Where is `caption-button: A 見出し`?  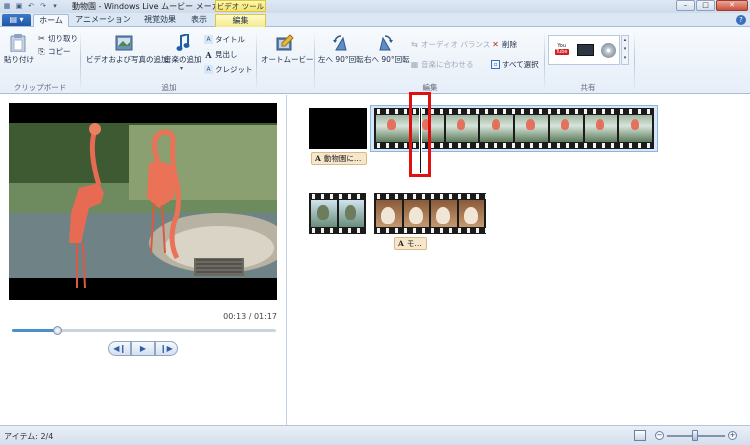
caption-button: A 見出し is located at coordinates (220, 54).